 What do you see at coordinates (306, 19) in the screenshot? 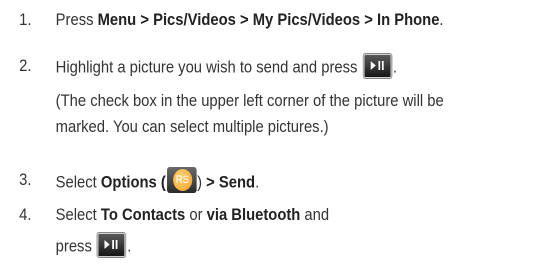
I see `my-pics-videos-label: My Pics/Videos` at bounding box center [306, 19].